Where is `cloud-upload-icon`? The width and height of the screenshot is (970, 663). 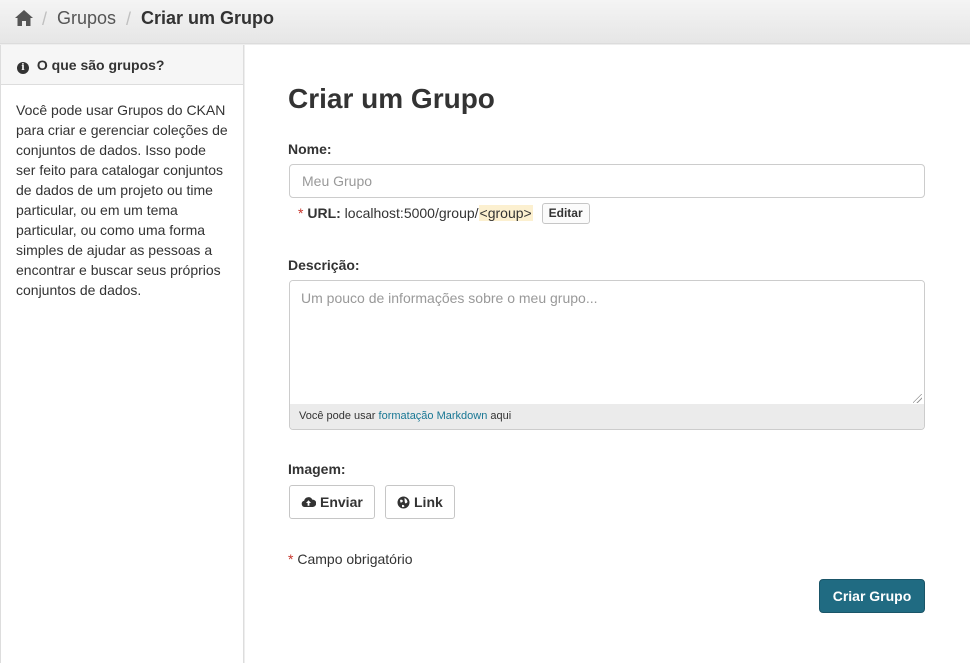
cloud-upload-icon is located at coordinates (308, 502).